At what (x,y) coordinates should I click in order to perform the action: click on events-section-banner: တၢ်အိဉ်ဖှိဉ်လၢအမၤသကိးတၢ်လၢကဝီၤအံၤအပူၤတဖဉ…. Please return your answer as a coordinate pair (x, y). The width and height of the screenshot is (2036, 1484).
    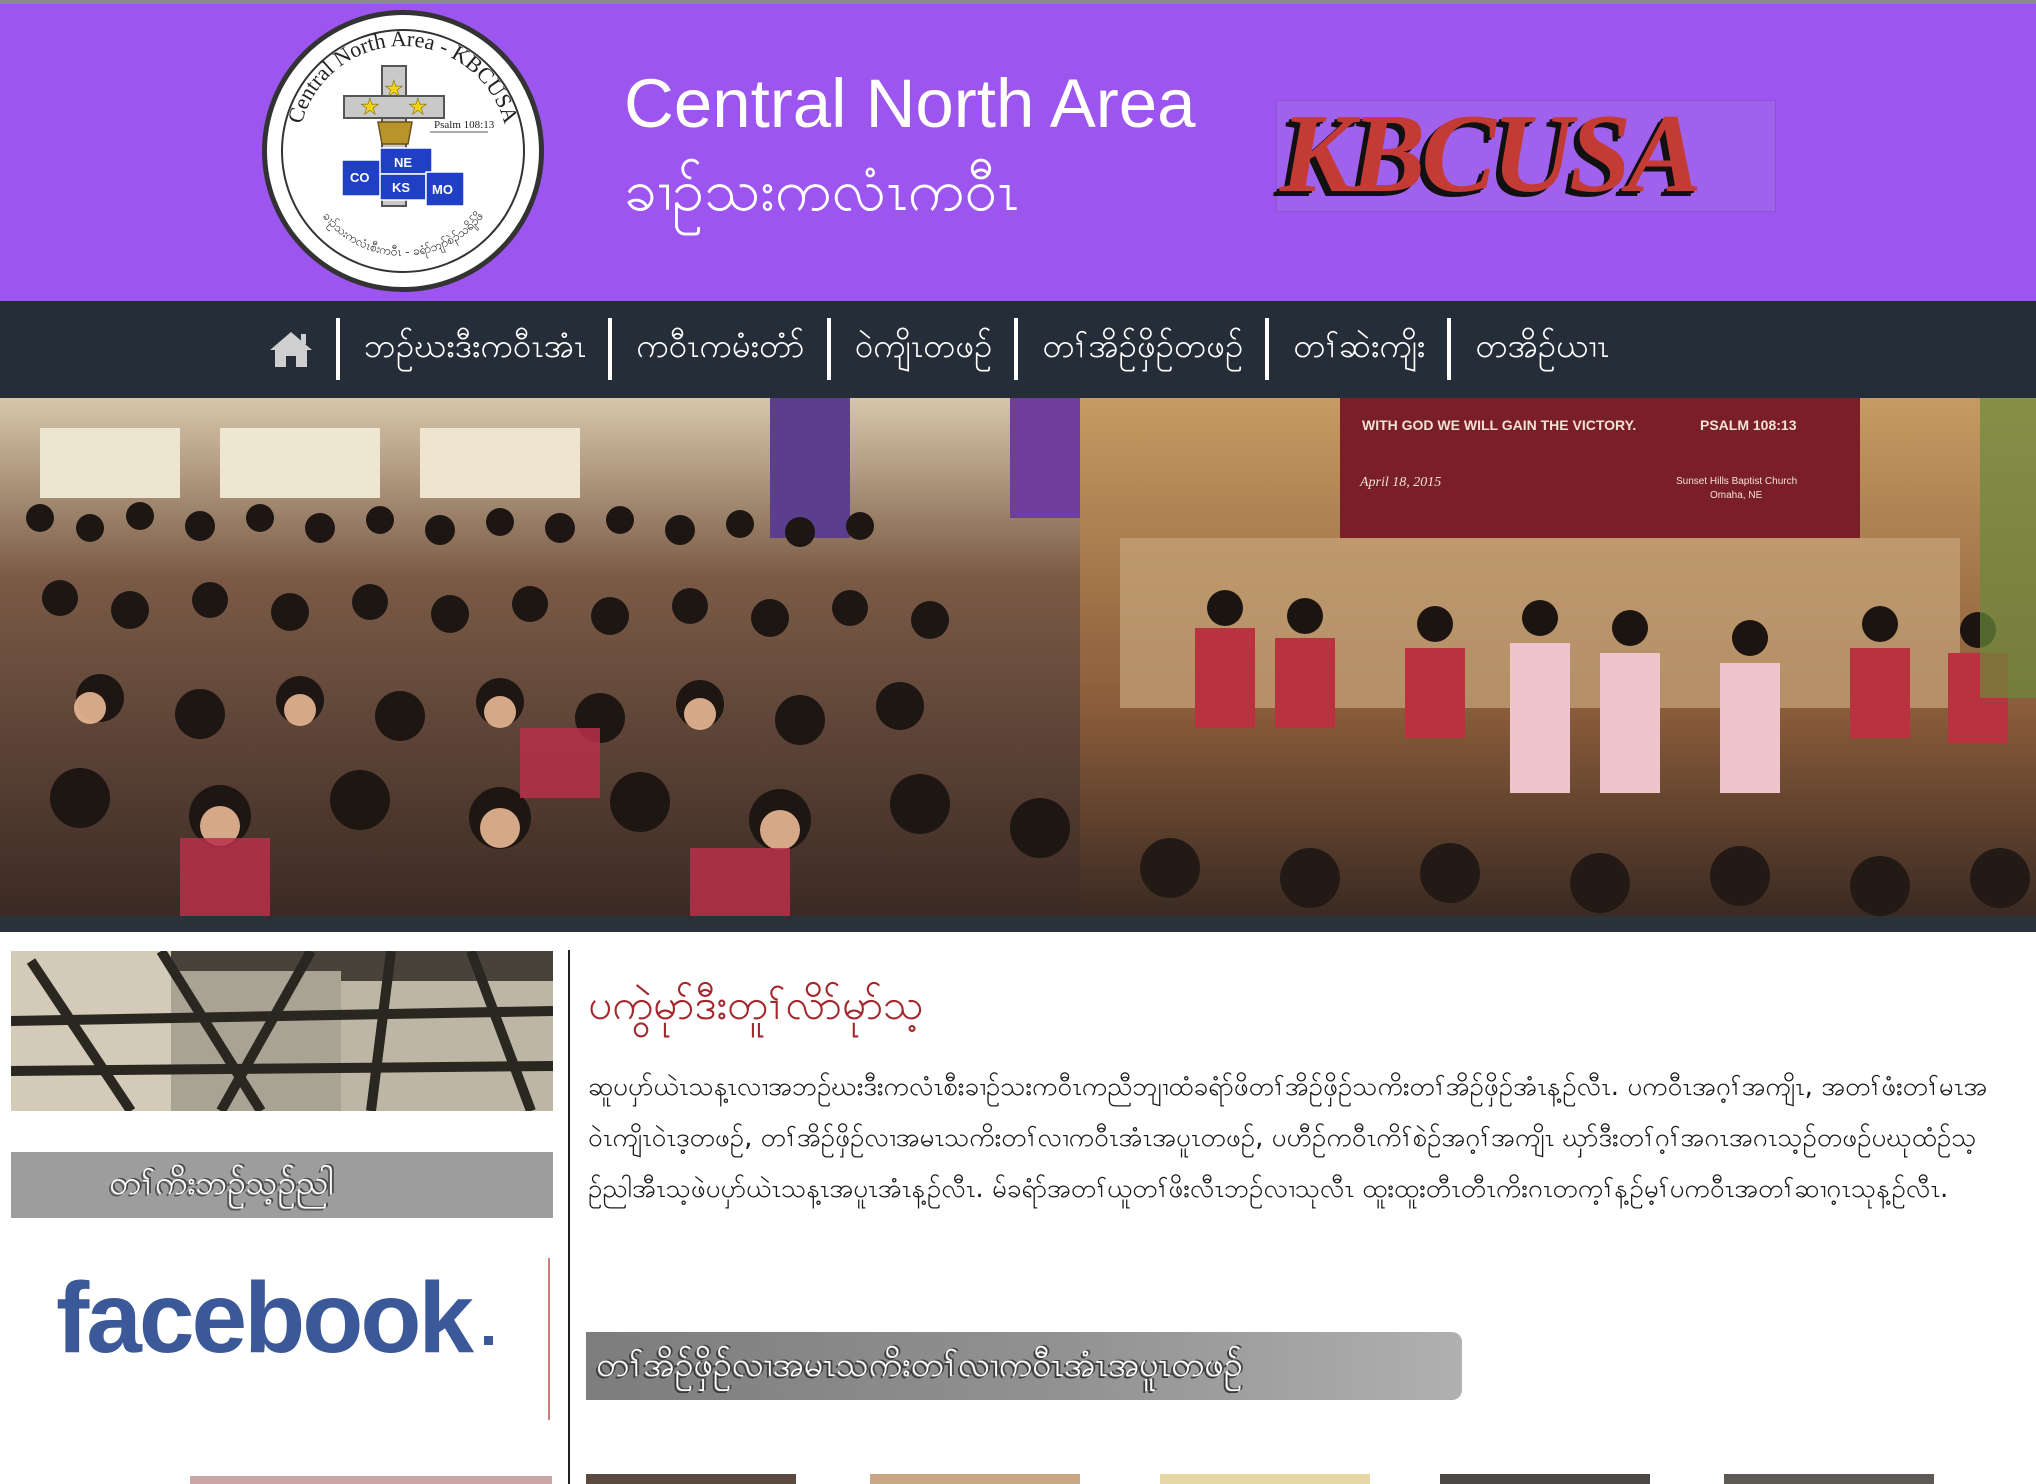
    Looking at the image, I should click on (1024, 1366).